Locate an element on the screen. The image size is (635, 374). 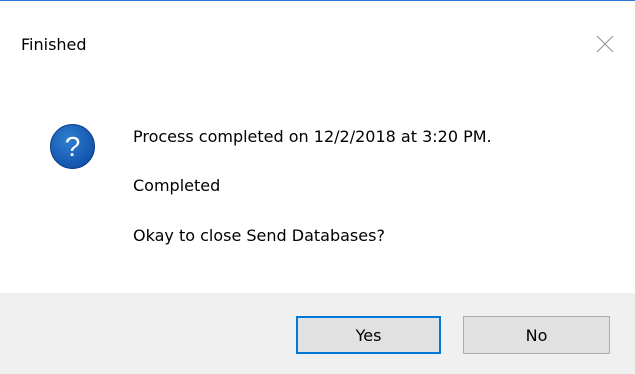
message-line-question: Okay to close Send Databases? is located at coordinates (259, 235).